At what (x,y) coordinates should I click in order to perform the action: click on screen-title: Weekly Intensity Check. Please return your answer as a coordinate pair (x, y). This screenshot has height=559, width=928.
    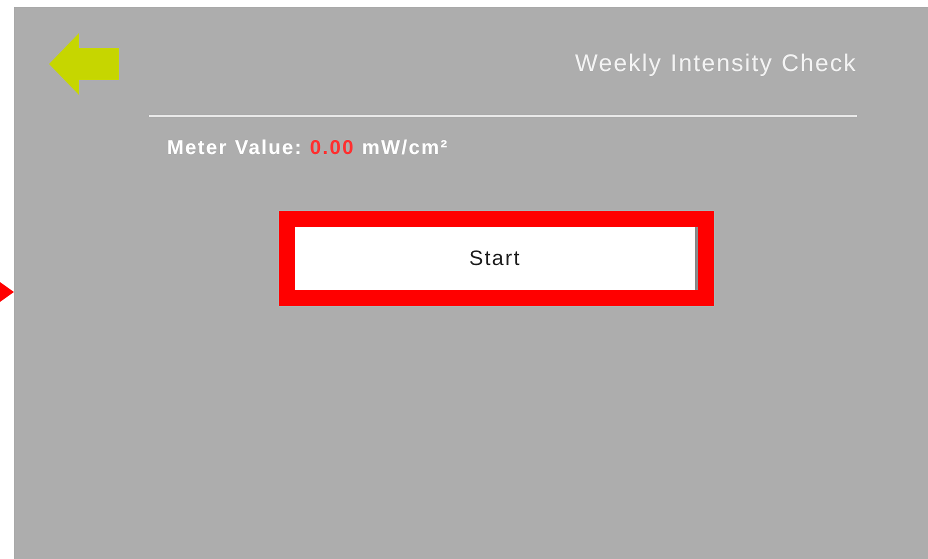
    Looking at the image, I should click on (716, 64).